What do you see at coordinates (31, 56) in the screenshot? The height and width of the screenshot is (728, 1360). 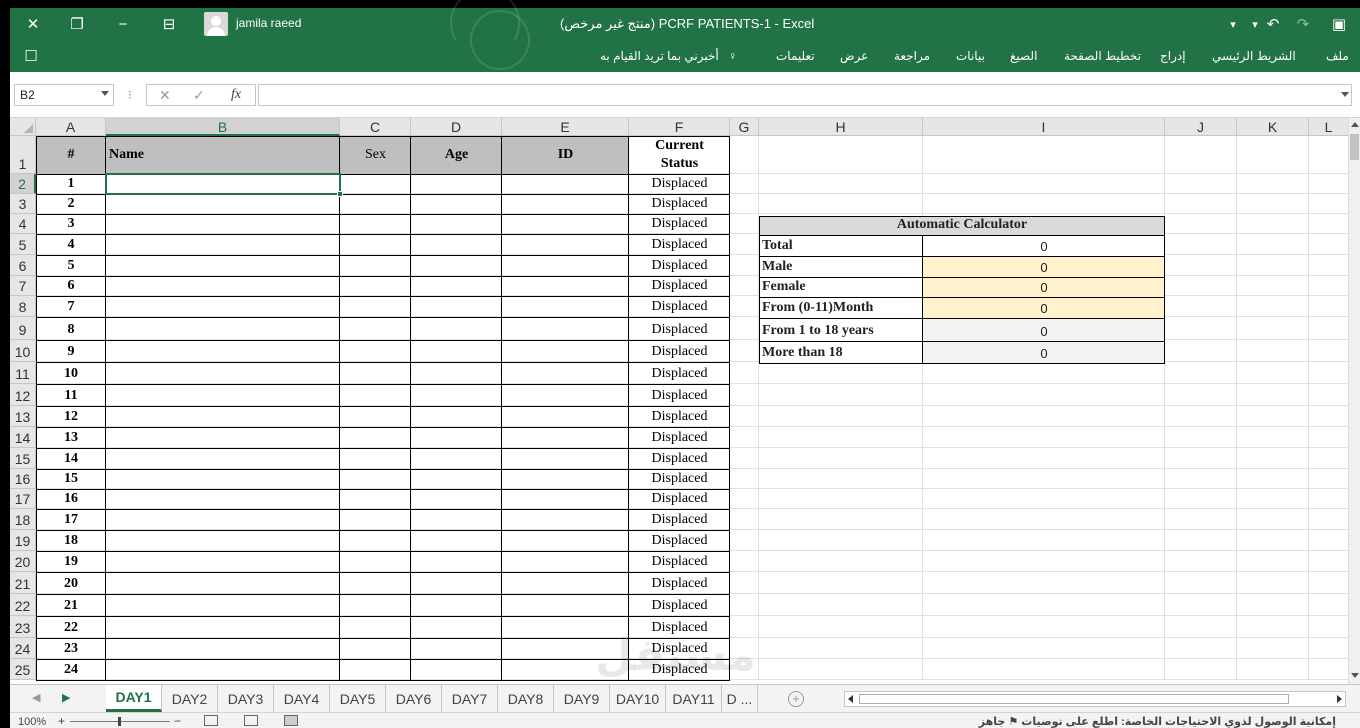 I see `comments-icon: ☐` at bounding box center [31, 56].